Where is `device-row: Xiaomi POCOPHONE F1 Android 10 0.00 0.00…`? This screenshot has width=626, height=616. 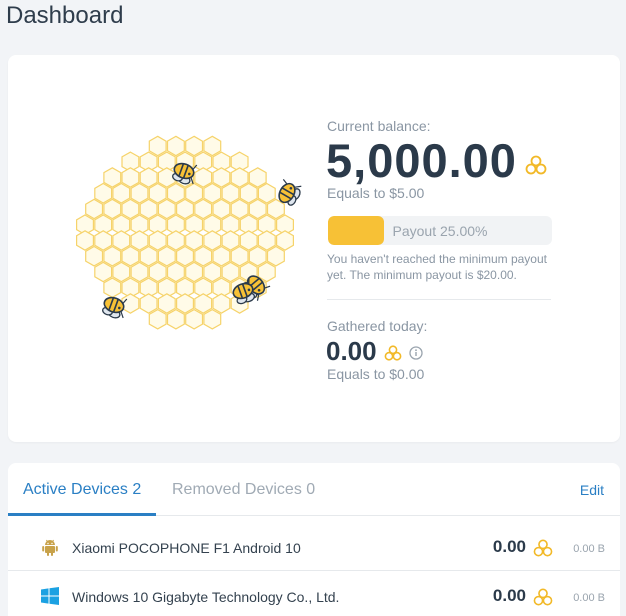 device-row: Xiaomi POCOPHONE F1 Android 10 0.00 0.00… is located at coordinates (314, 549).